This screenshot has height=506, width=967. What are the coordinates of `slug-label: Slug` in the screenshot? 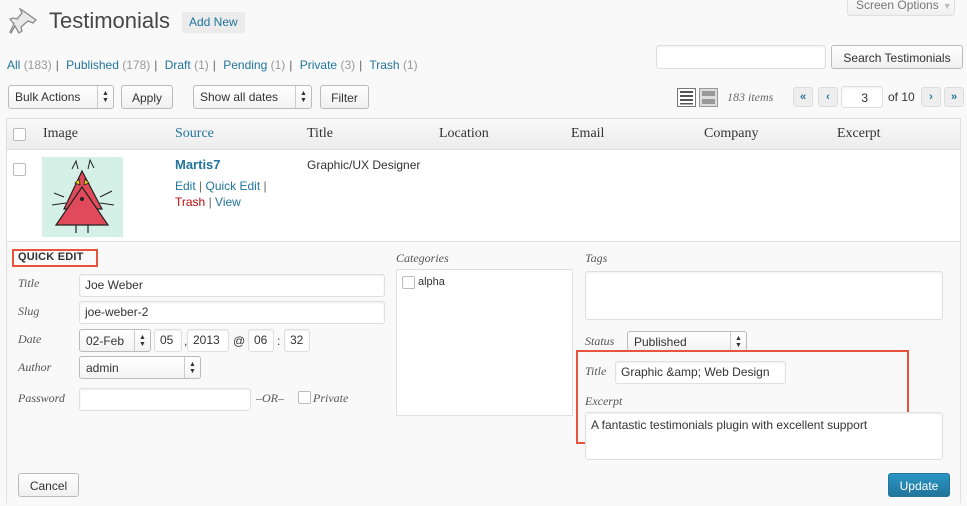 It's located at (29, 311).